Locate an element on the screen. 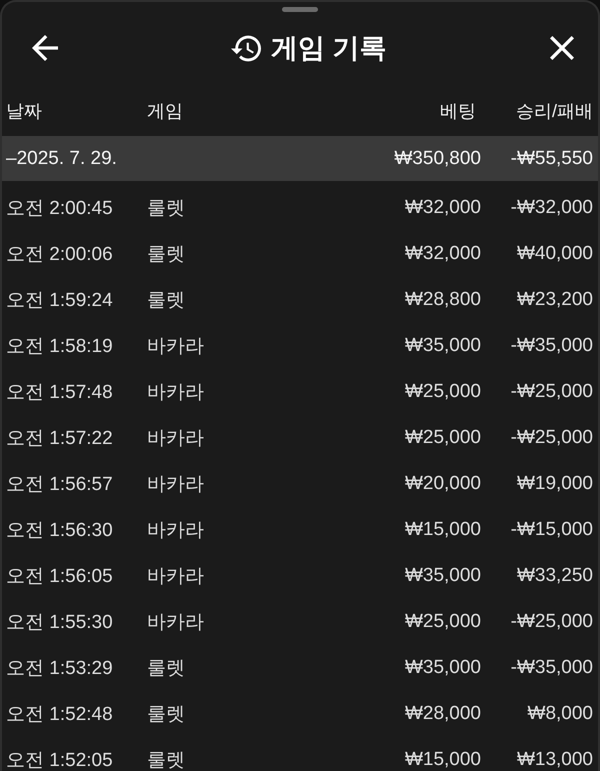  history-icon is located at coordinates (246, 48).